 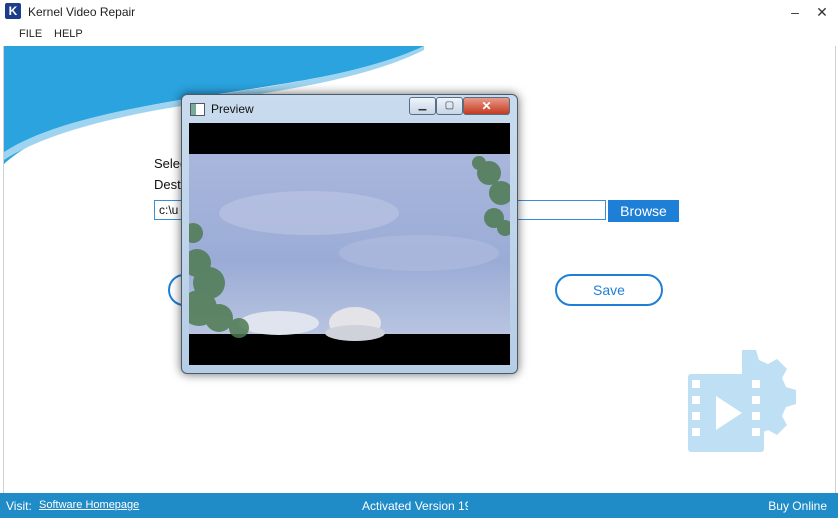 What do you see at coordinates (415, 506) in the screenshot?
I see `version-text: Activated Version 19` at bounding box center [415, 506].